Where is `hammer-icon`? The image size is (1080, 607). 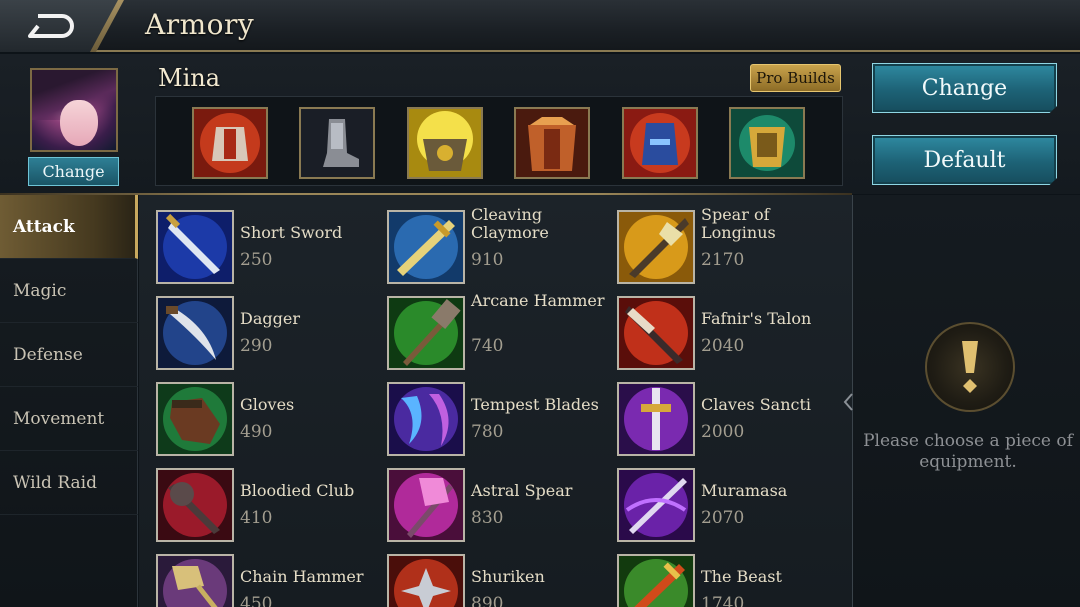
hammer-icon is located at coordinates (426, 333).